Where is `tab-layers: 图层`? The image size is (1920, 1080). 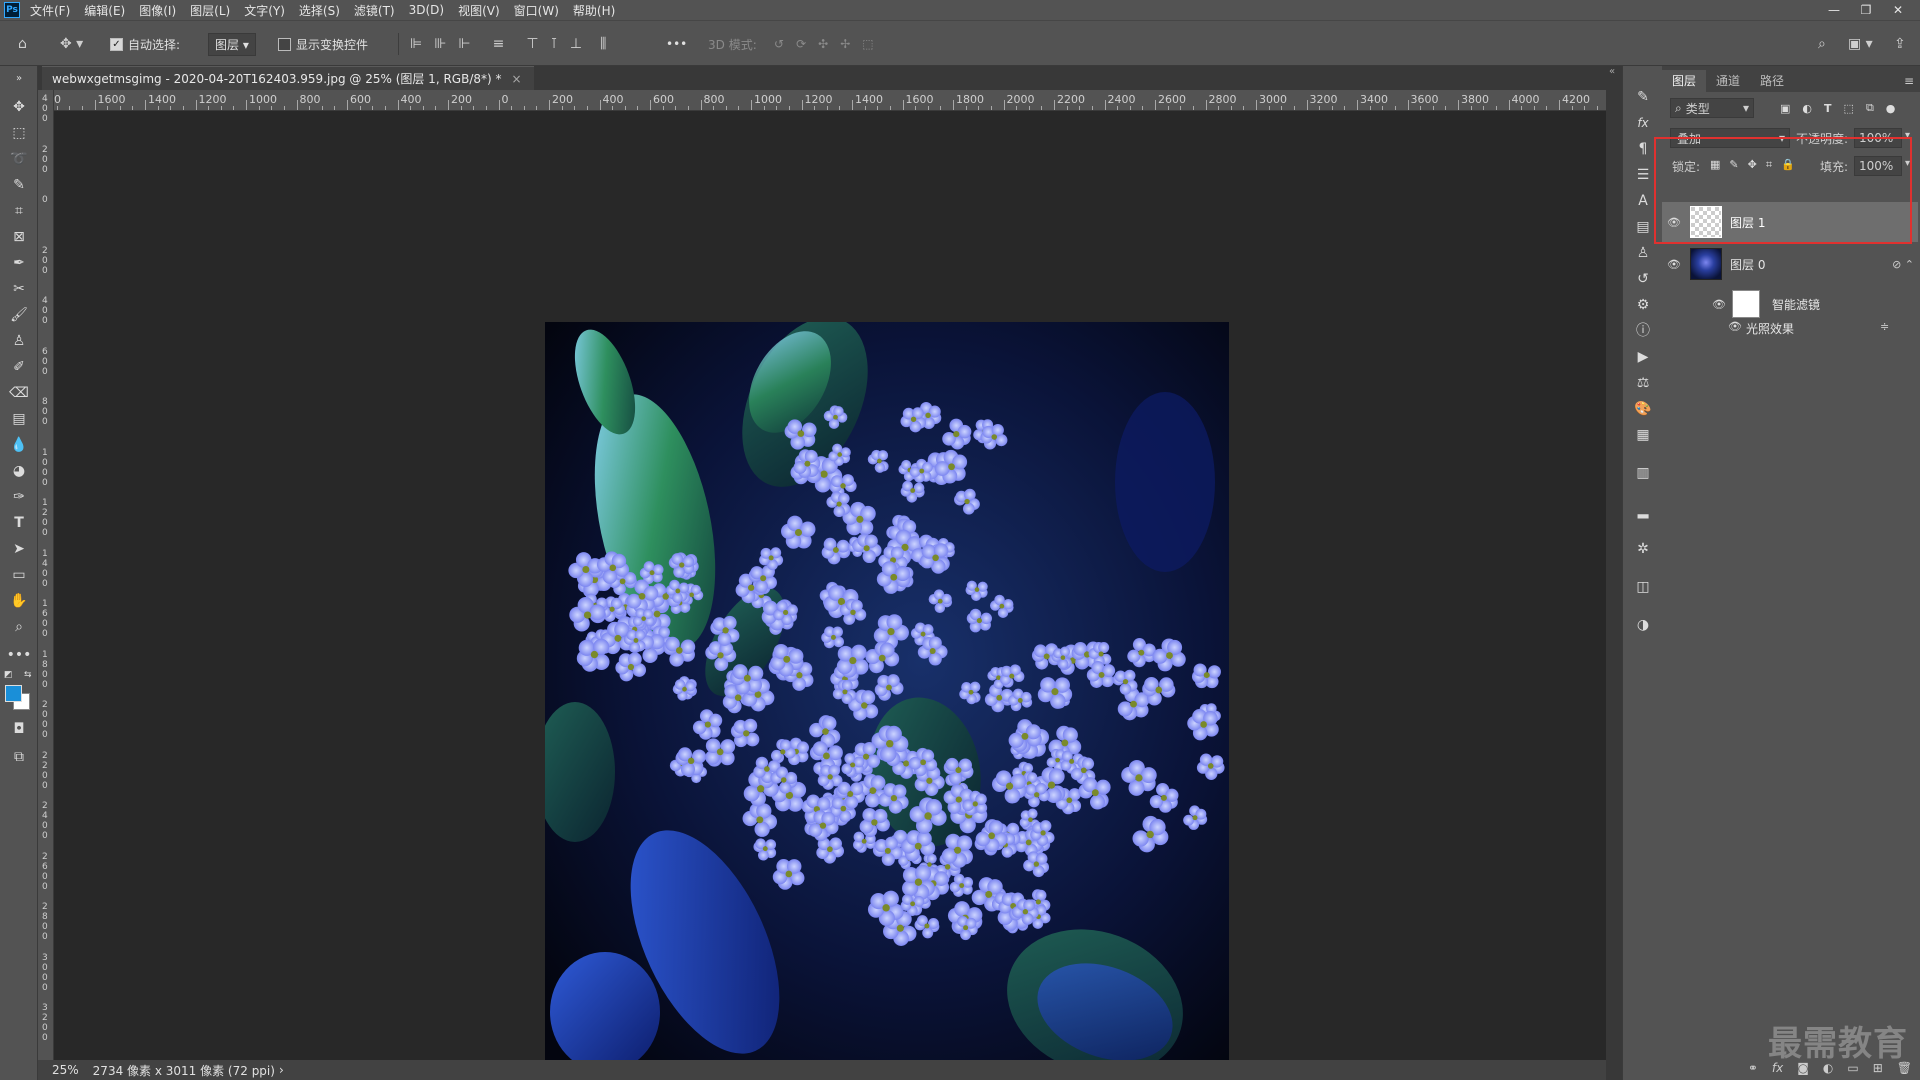 tab-layers: 图层 is located at coordinates (1684, 81).